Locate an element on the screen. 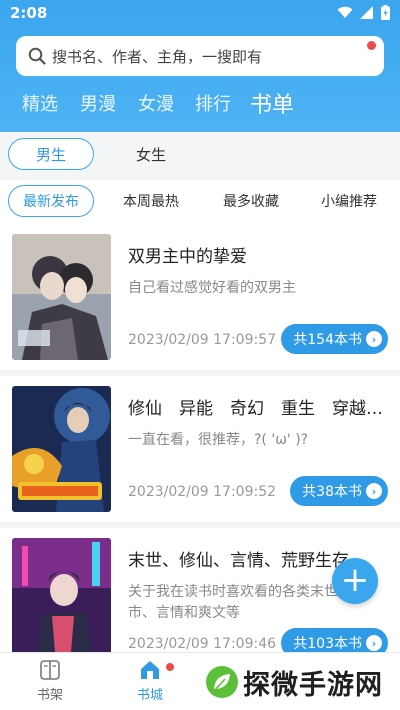 The width and height of the screenshot is (400, 710). sort-tab-weekly-hot: 本周最热 is located at coordinates (151, 201).